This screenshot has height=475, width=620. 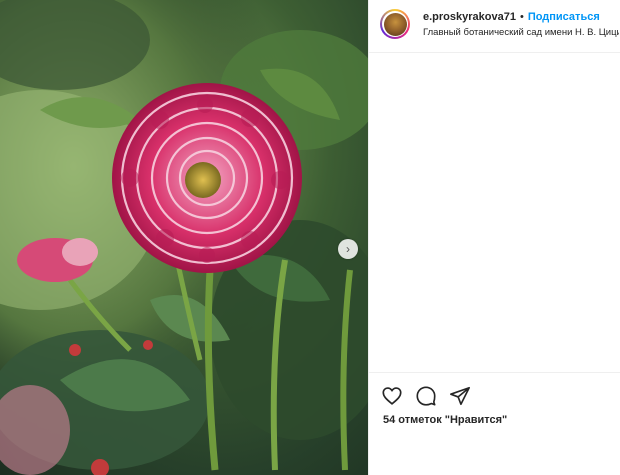 I want to click on comment-icon, so click(x=426, y=396).